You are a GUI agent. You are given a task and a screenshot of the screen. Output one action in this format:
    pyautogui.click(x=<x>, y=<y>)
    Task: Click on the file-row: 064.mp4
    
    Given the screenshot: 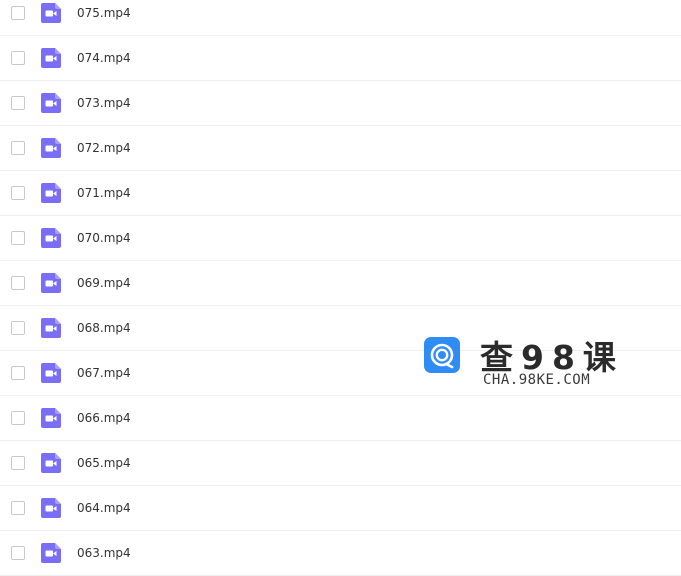 What is the action you would take?
    pyautogui.click(x=340, y=508)
    